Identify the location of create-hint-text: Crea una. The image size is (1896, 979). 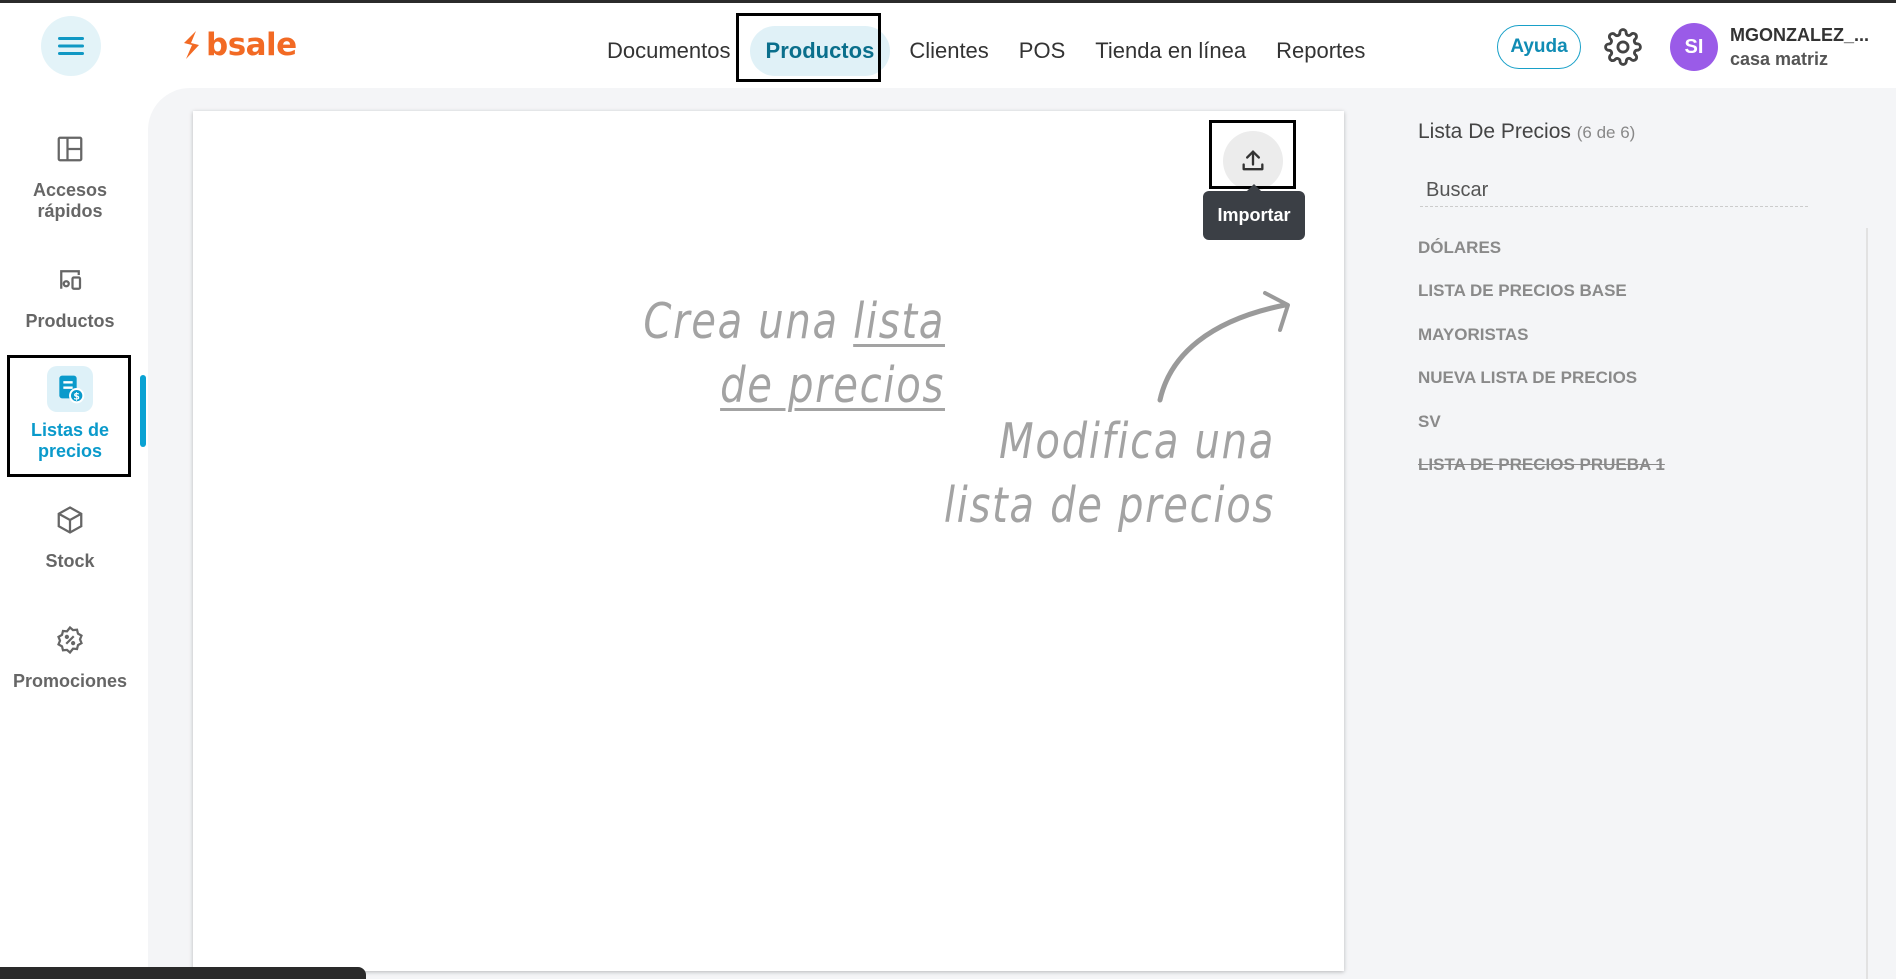
(748, 321).